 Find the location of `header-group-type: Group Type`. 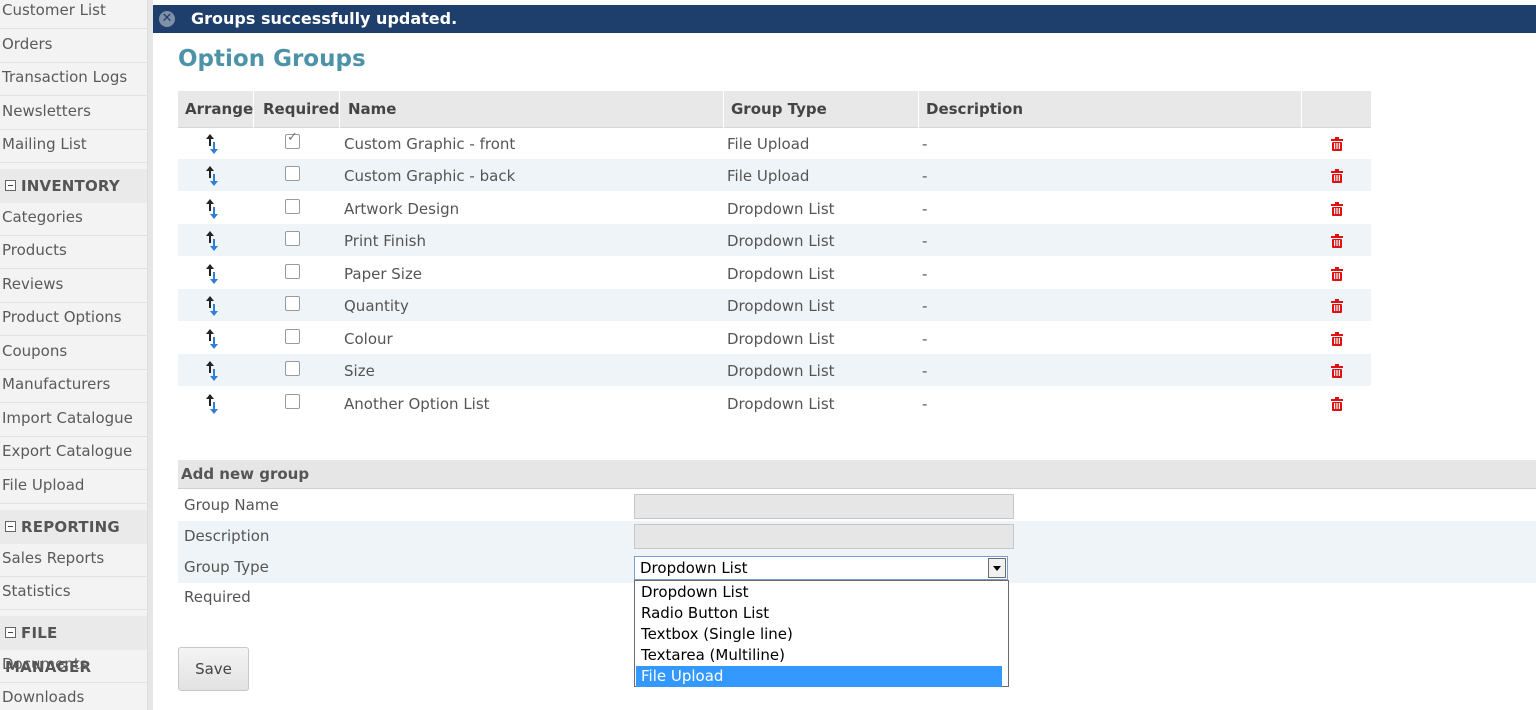

header-group-type: Group Type is located at coordinates (821, 109).